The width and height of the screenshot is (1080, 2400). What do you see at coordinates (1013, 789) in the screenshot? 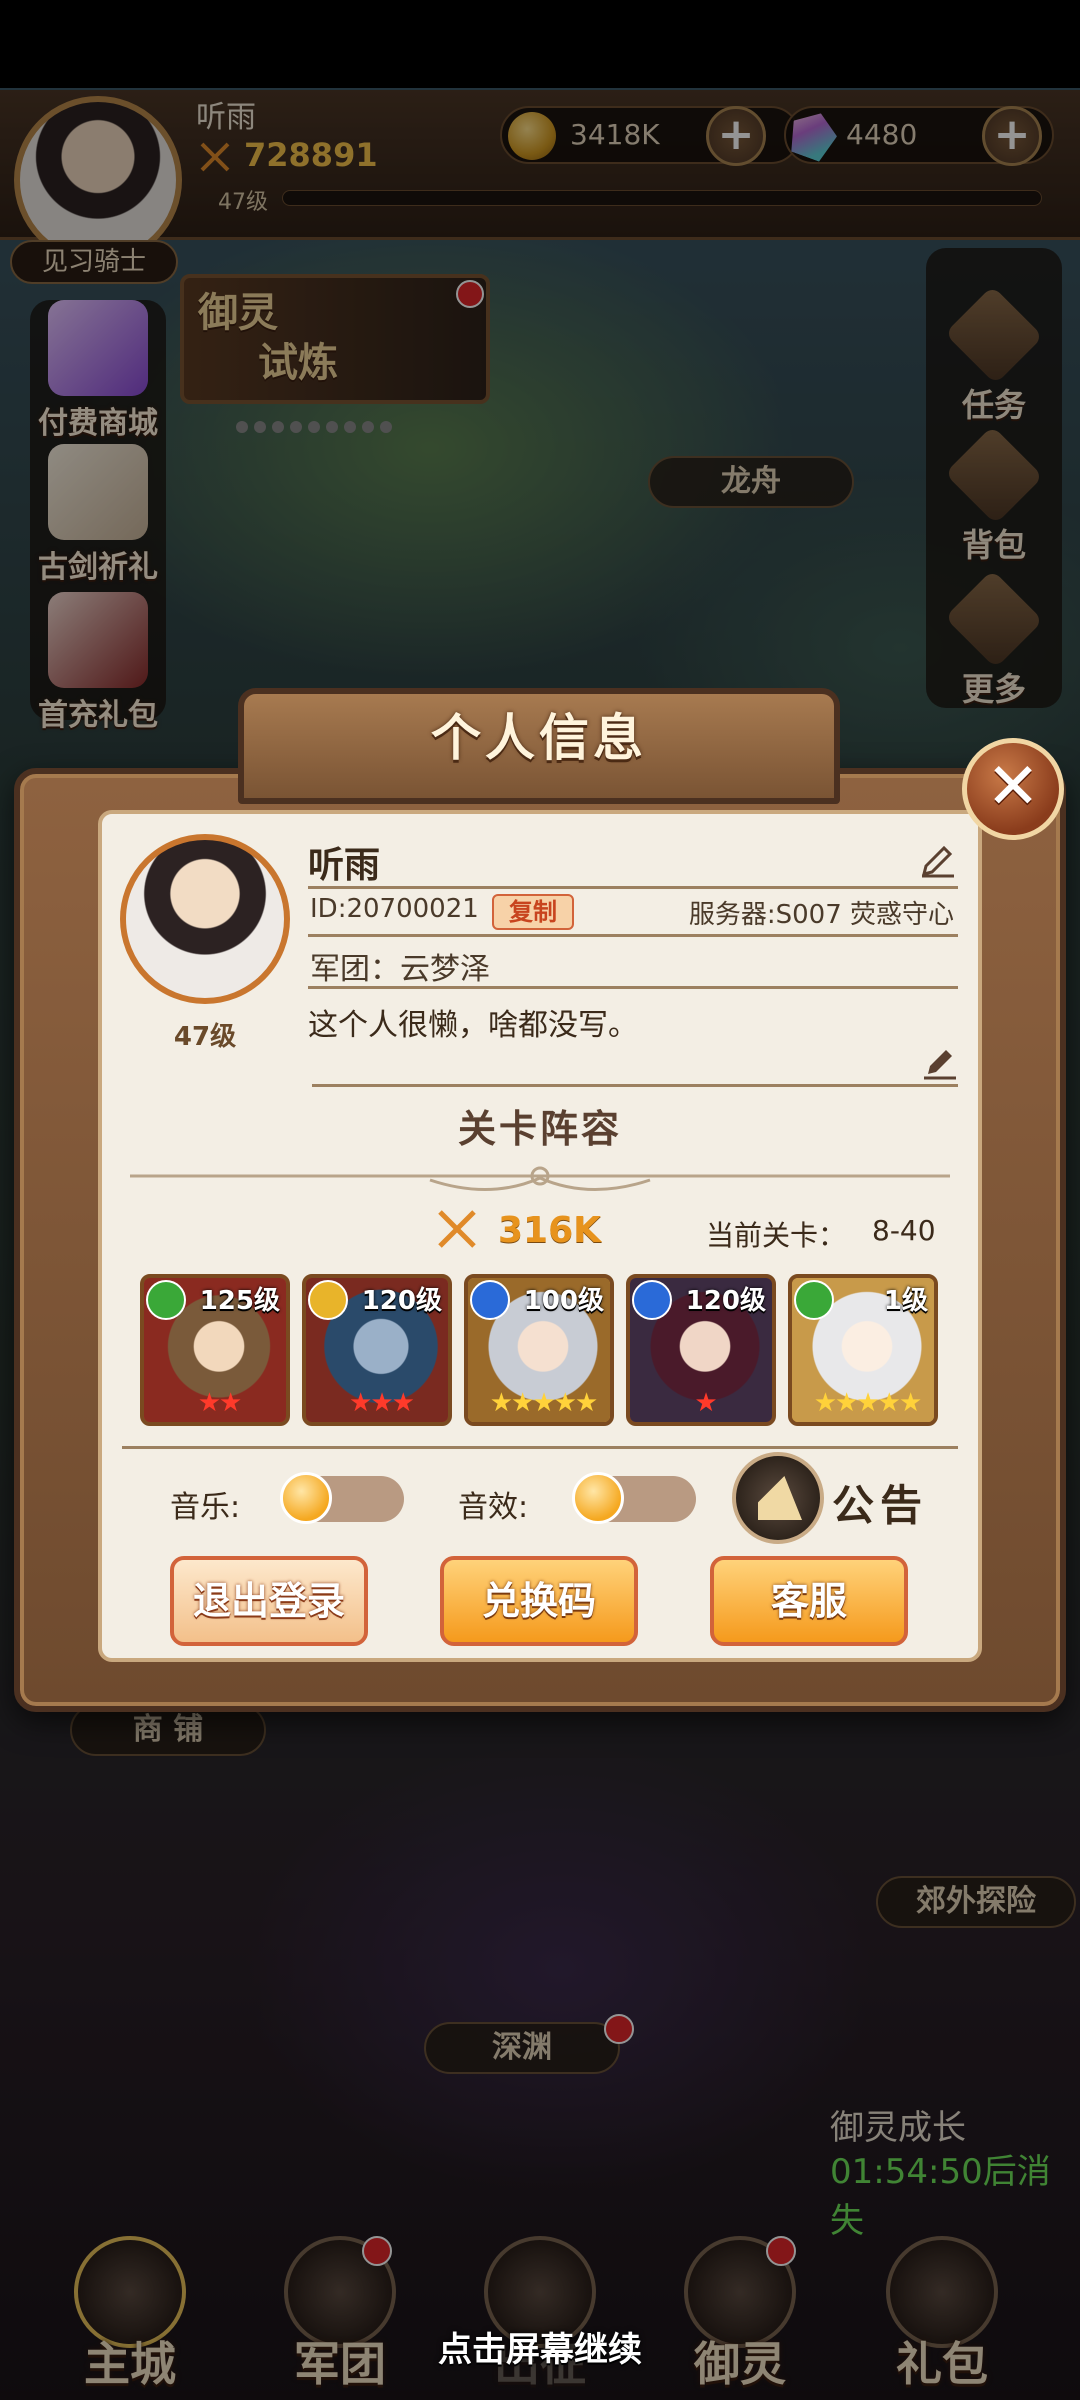
I see `close-button: ✕` at bounding box center [1013, 789].